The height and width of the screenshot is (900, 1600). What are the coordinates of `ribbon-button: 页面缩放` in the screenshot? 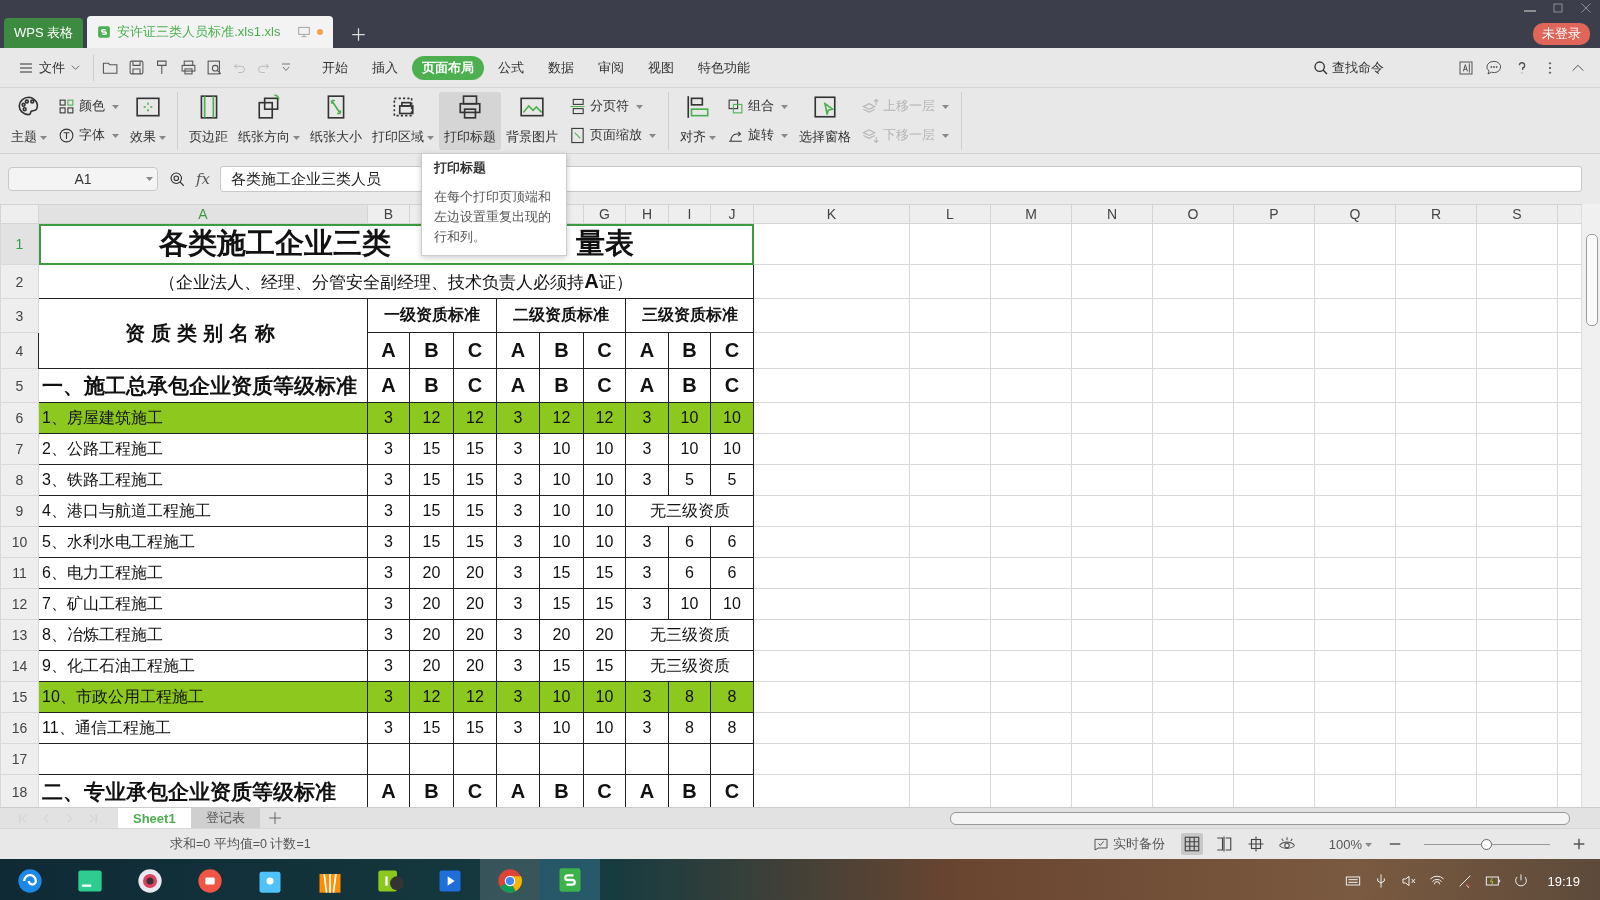 It's located at (612, 135).